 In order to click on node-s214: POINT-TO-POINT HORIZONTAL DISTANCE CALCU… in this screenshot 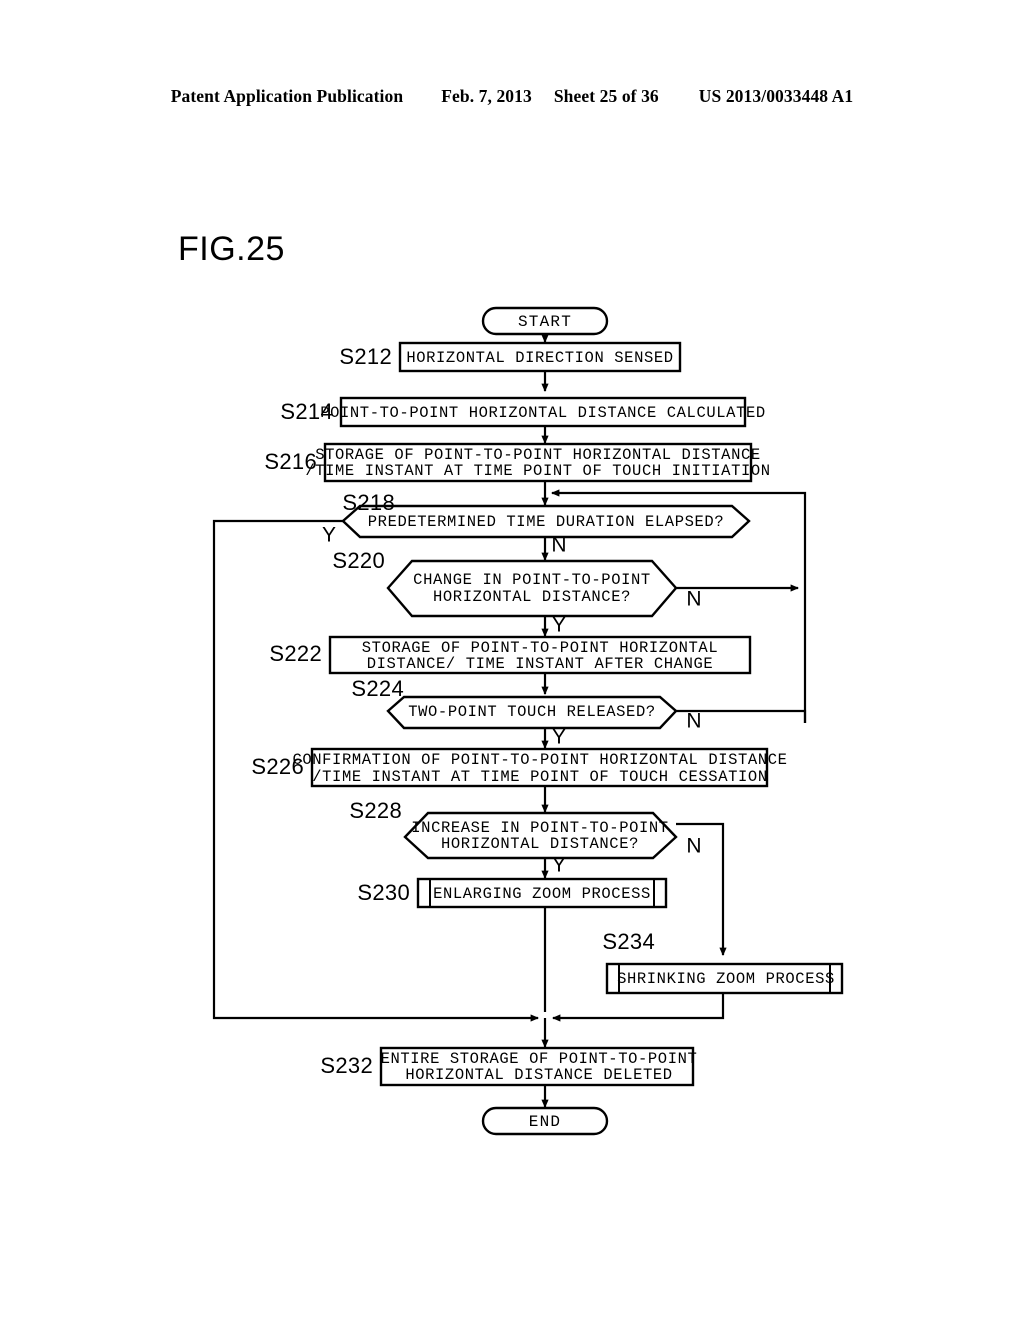, I will do `click(523, 412)`.